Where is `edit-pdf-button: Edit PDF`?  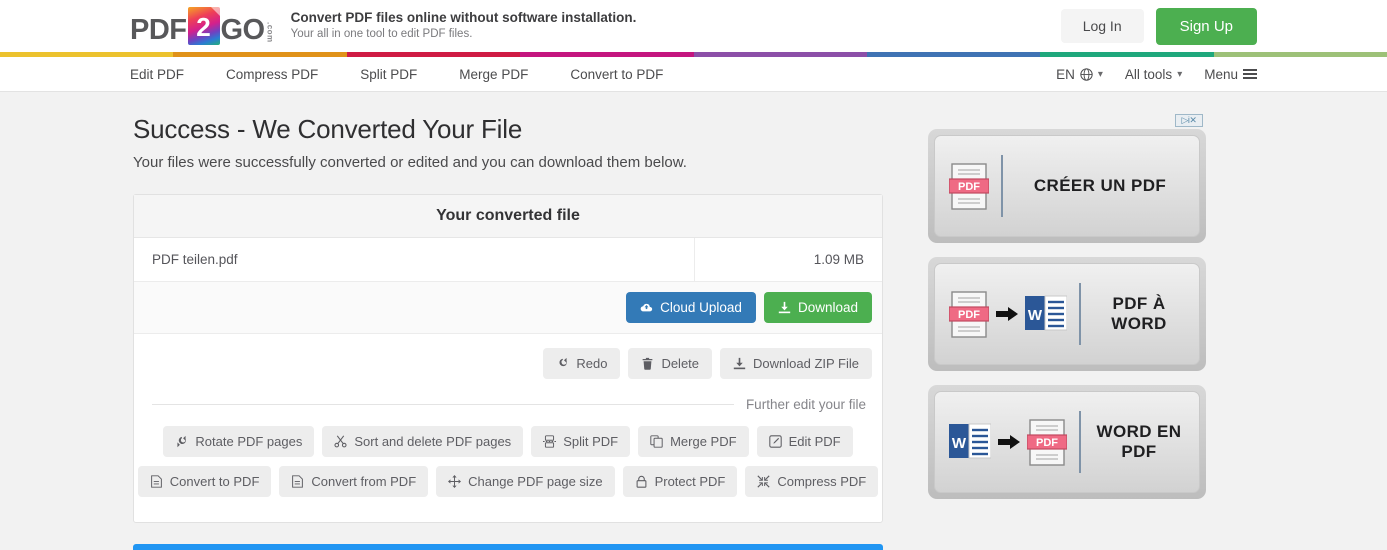 edit-pdf-button: Edit PDF is located at coordinates (804, 441).